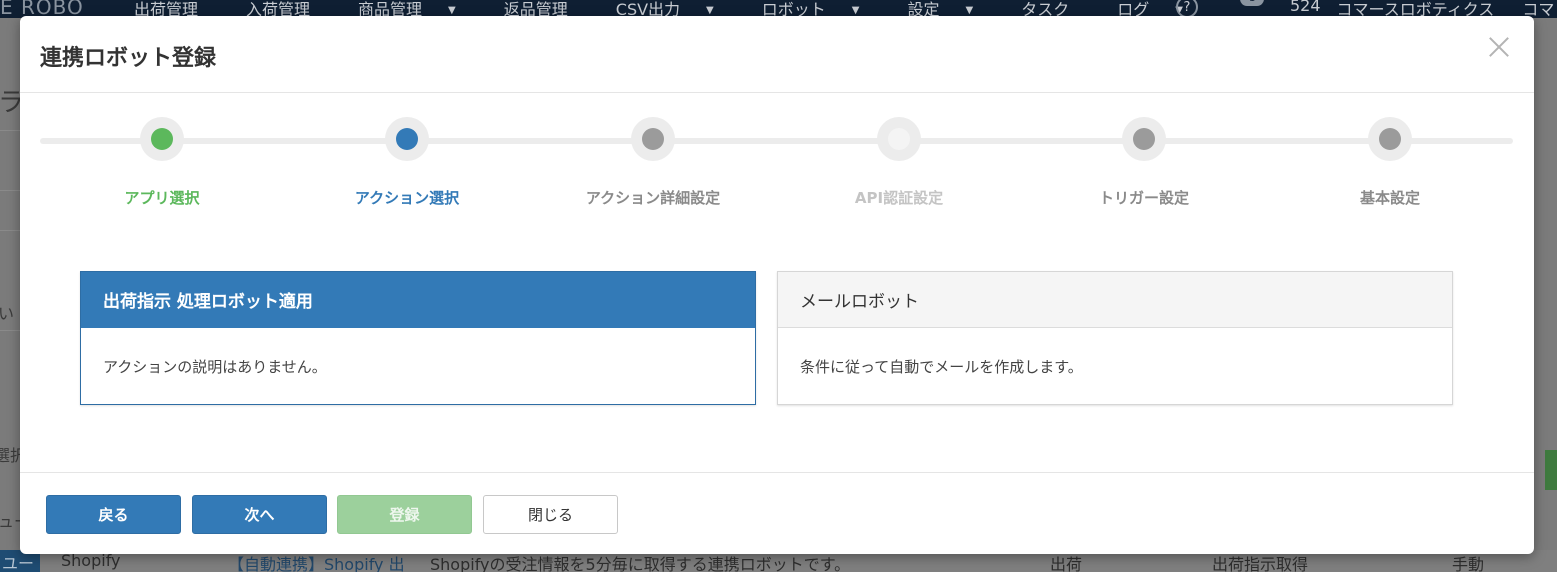 The image size is (1557, 572). What do you see at coordinates (899, 162) in the screenshot?
I see `step-api-auth: API認証設定` at bounding box center [899, 162].